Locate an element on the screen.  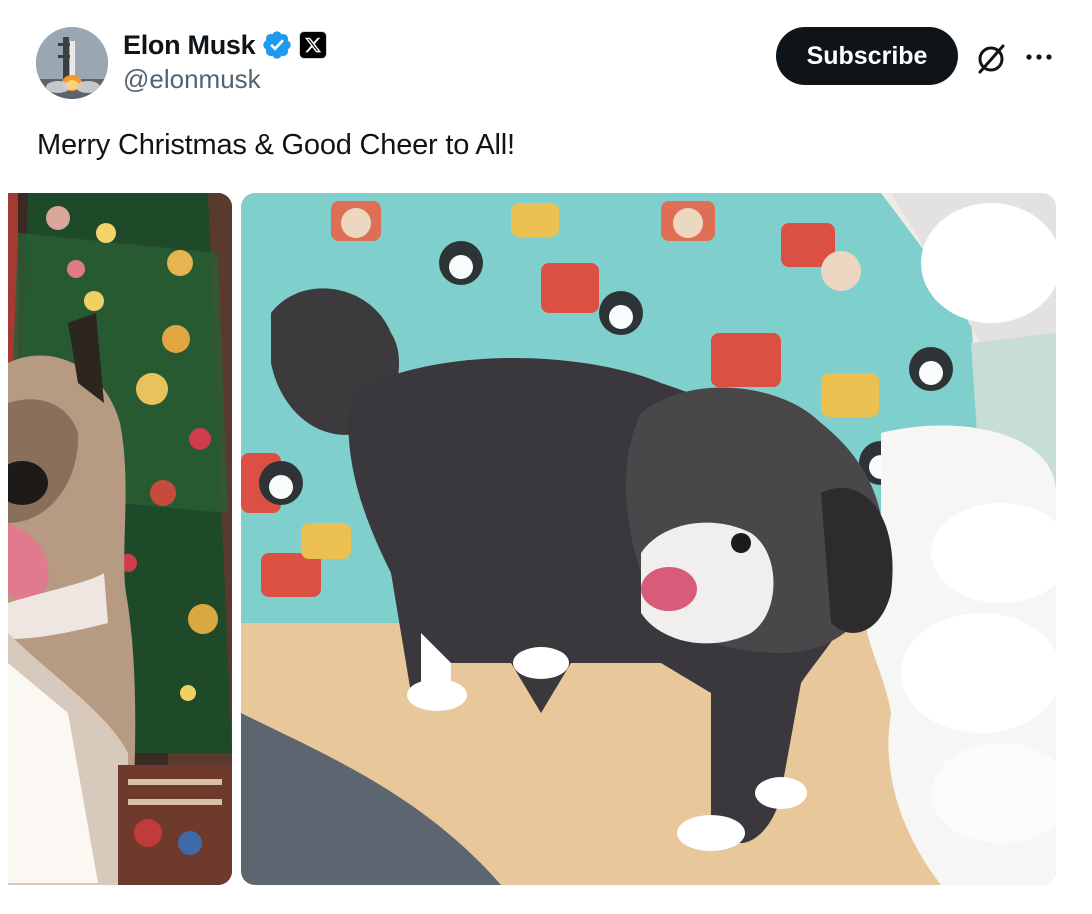
author-display-name: Elon Musk is located at coordinates (189, 45).